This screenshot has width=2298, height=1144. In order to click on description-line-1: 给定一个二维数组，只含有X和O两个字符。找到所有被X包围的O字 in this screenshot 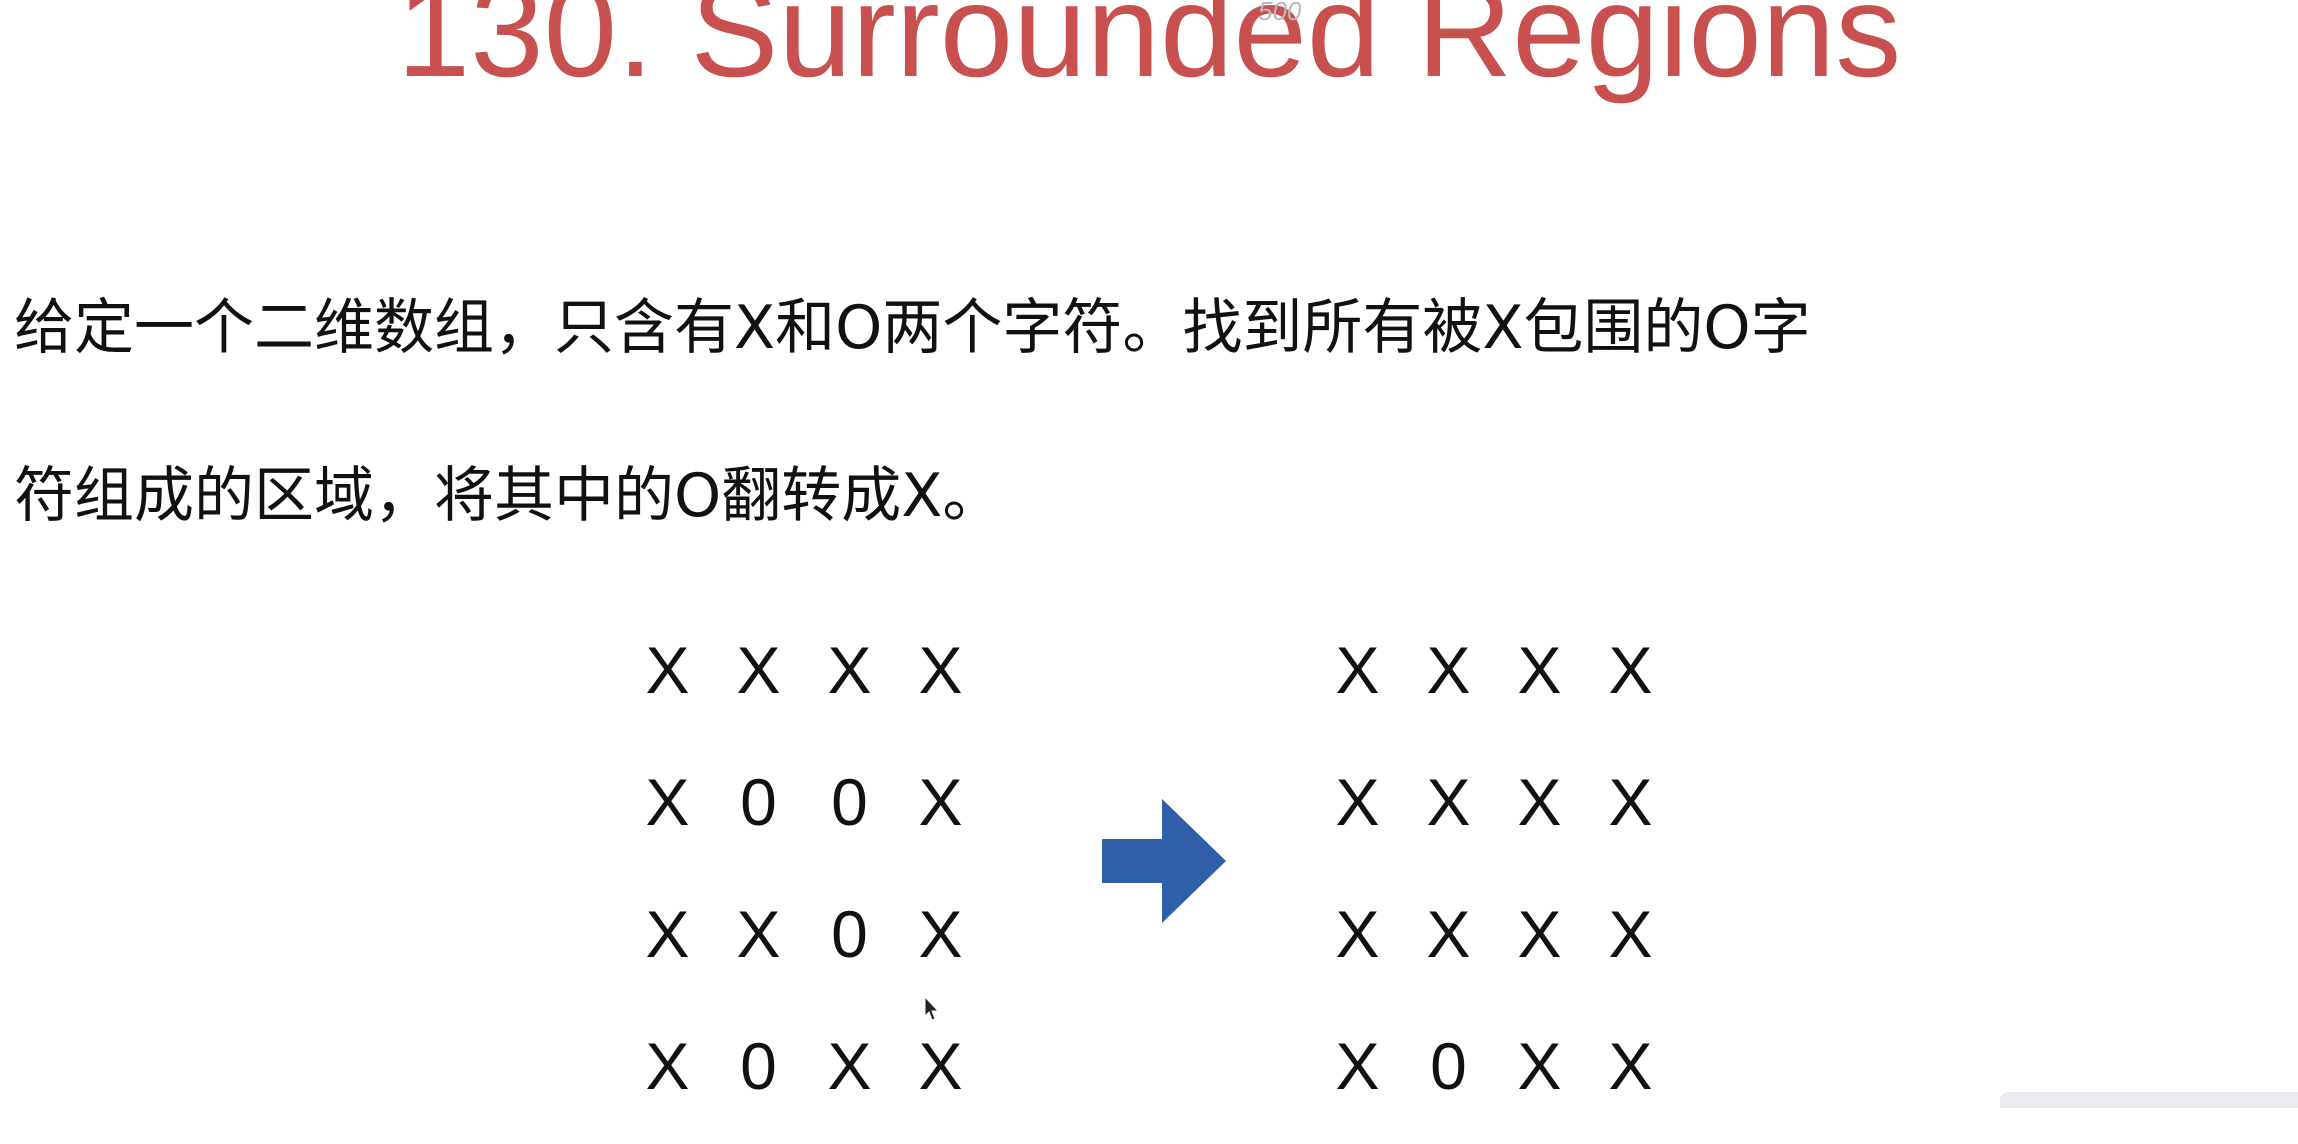, I will do `click(912, 328)`.